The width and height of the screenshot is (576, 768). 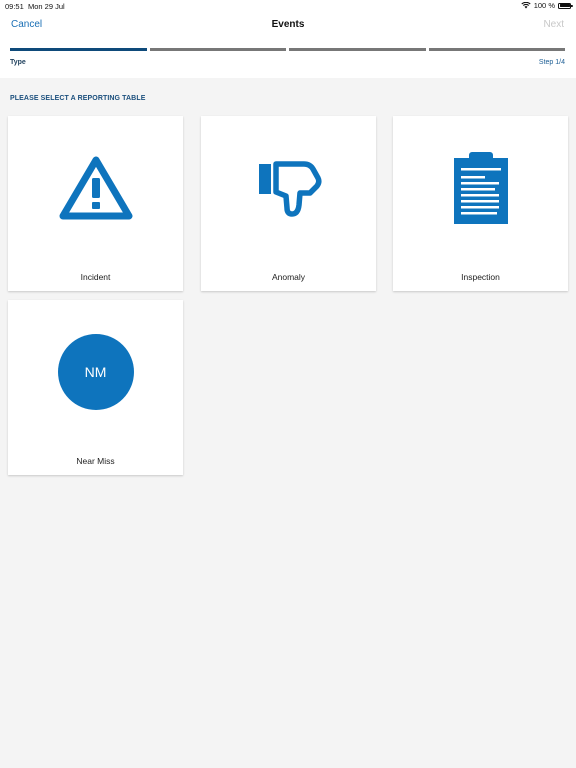 What do you see at coordinates (95, 372) in the screenshot?
I see `near-miss-badge-icon: NM` at bounding box center [95, 372].